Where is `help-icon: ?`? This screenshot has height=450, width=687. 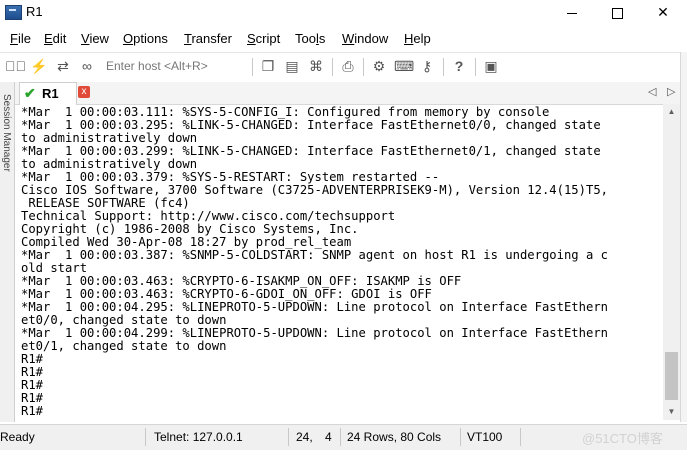
help-icon: ? is located at coordinates (459, 66).